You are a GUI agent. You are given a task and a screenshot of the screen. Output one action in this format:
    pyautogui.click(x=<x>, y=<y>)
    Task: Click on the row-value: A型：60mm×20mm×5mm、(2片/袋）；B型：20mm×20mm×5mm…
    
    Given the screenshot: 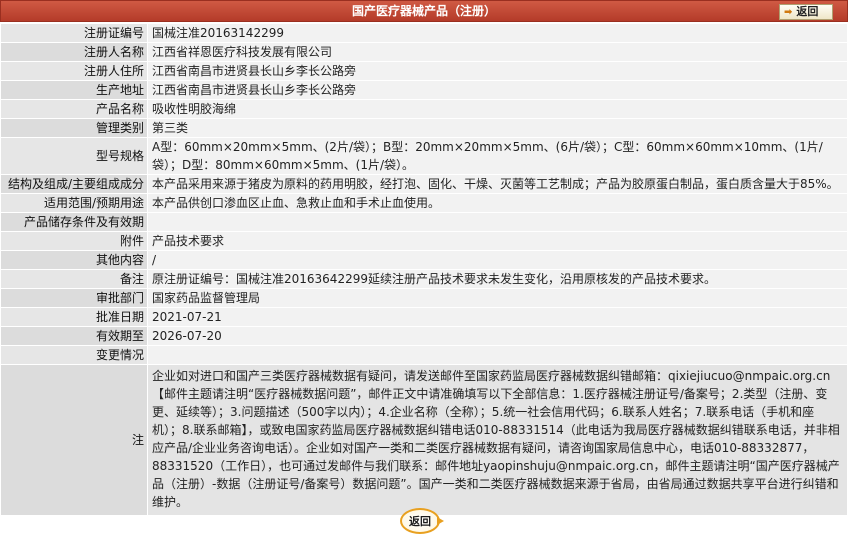 What is the action you would take?
    pyautogui.click(x=497, y=156)
    